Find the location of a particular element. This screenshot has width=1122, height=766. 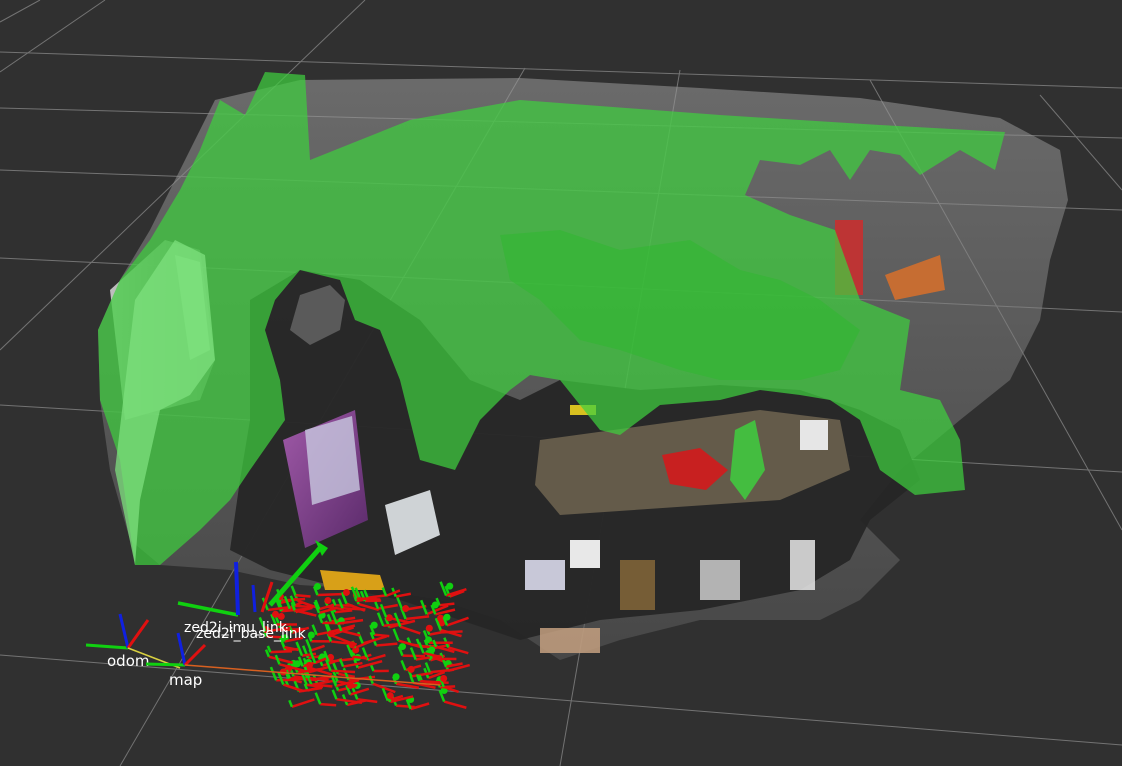

zed-base-frame-label: zed2i_base_link is located at coordinates (251, 634).